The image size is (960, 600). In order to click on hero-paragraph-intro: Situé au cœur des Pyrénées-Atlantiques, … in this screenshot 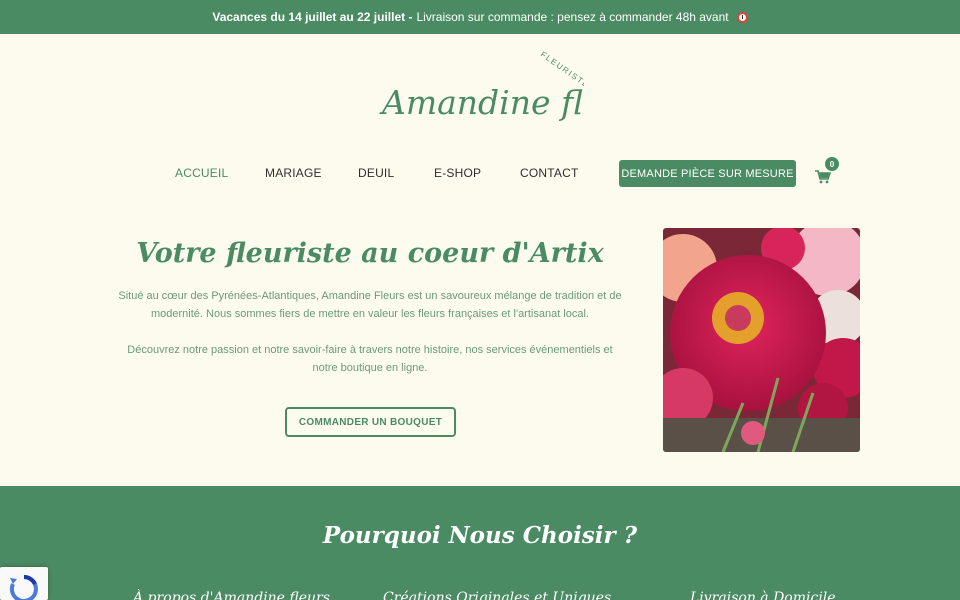, I will do `click(370, 305)`.